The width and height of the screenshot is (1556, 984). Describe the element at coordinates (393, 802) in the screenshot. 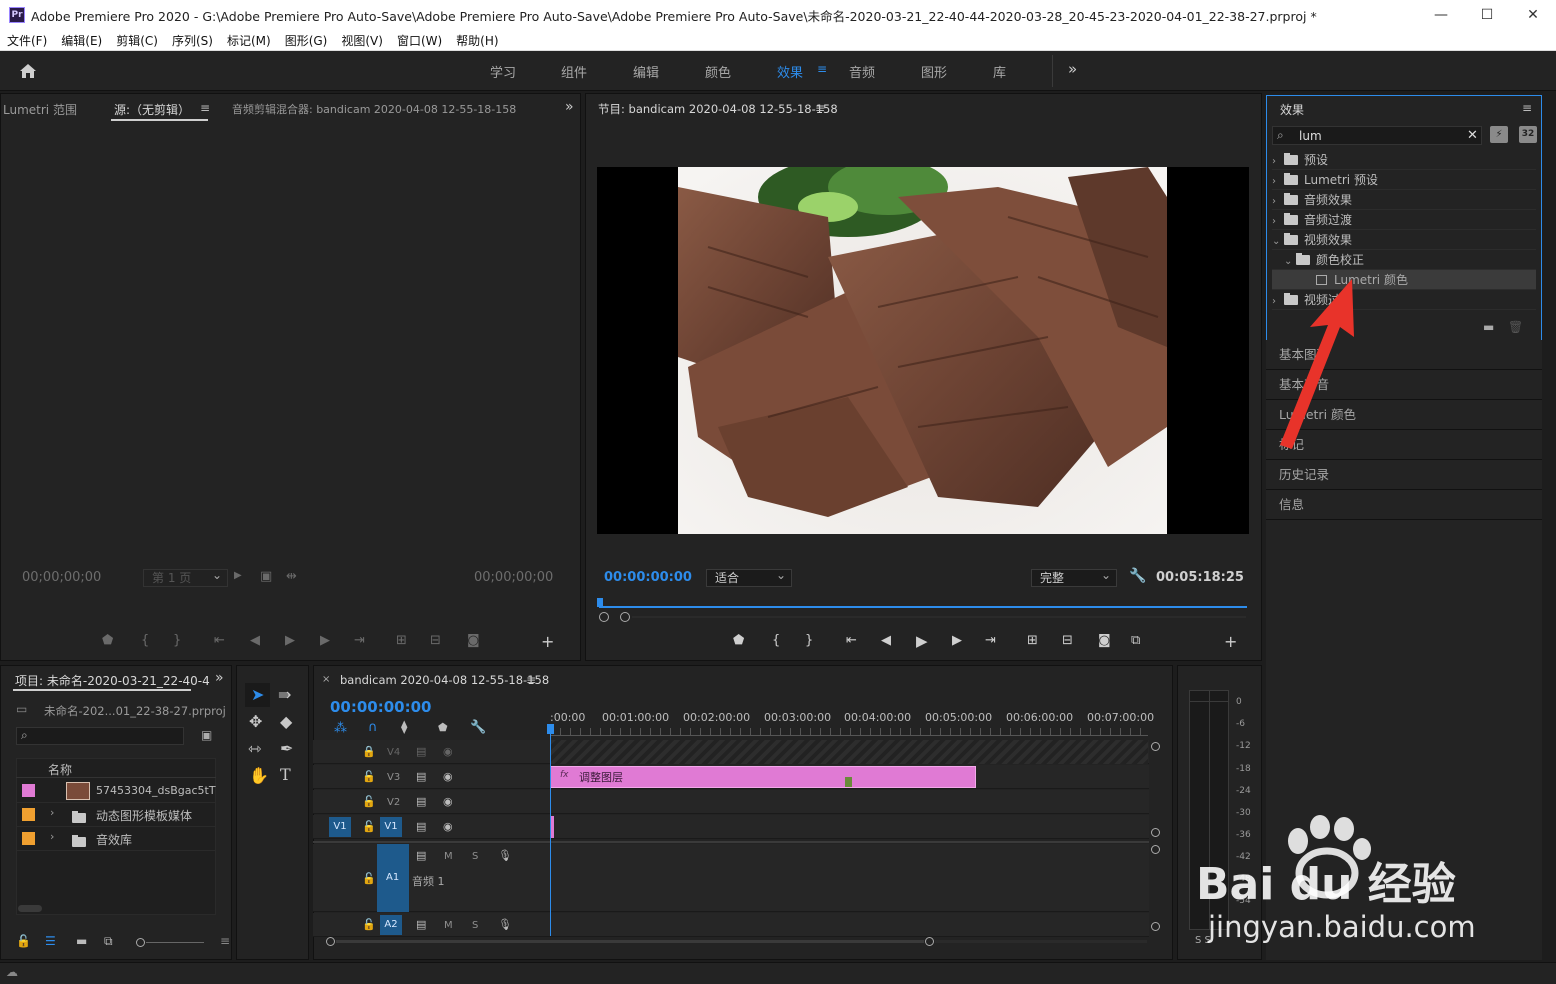

I see `track-label: V2` at that location.